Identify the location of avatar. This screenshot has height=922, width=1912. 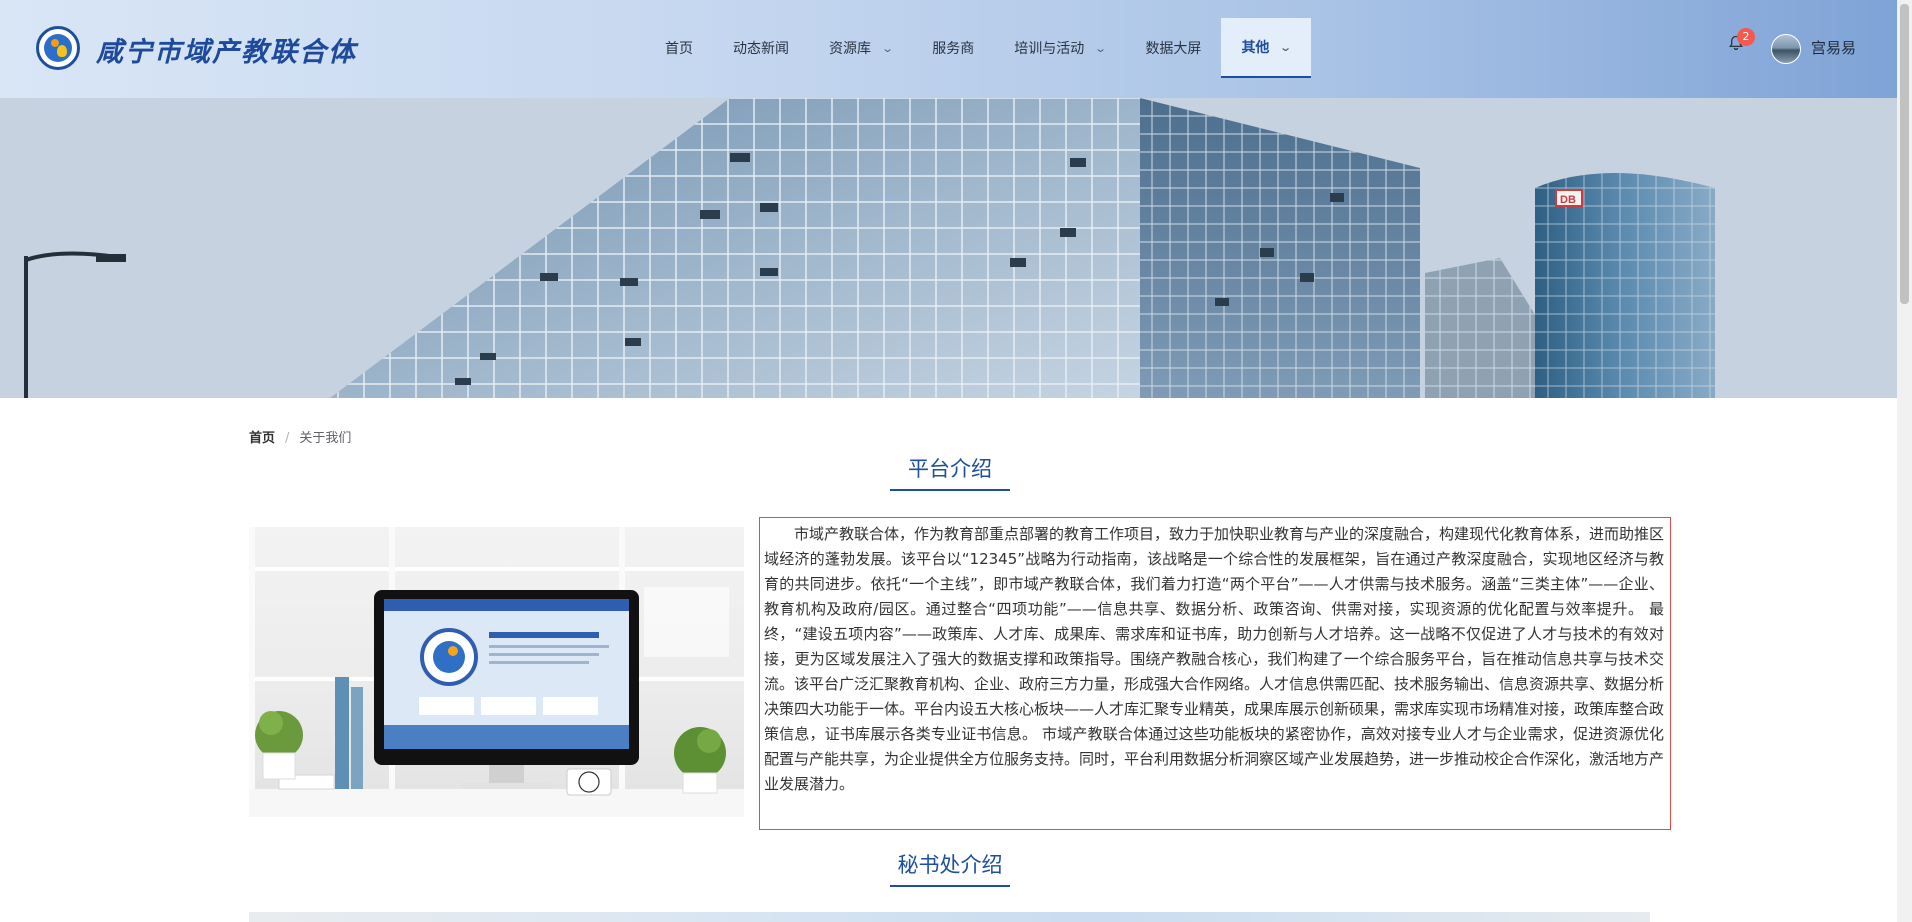
(1786, 49).